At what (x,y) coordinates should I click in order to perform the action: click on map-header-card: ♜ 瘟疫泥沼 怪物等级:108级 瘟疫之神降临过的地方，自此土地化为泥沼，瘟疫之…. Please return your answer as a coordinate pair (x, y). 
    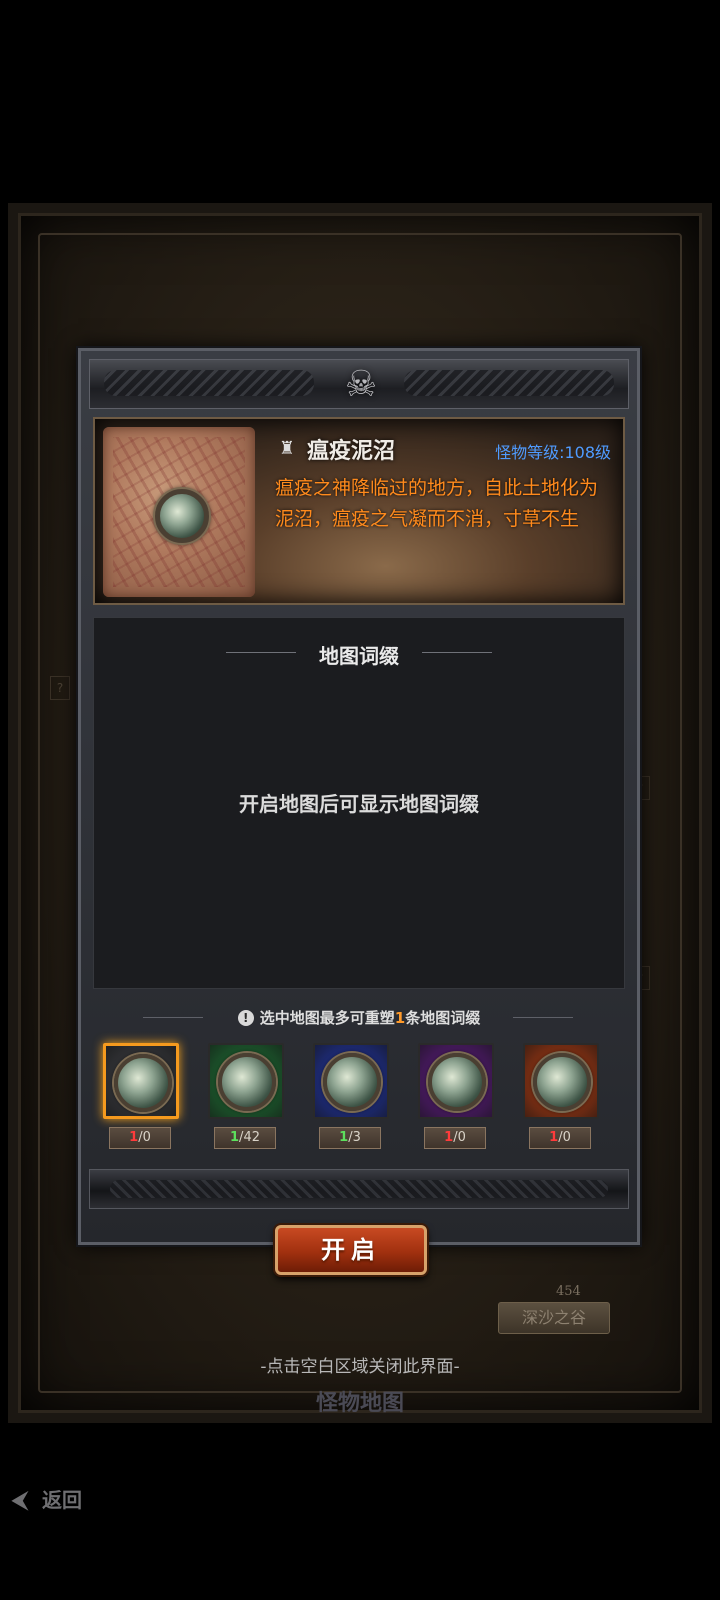
    Looking at the image, I should click on (359, 511).